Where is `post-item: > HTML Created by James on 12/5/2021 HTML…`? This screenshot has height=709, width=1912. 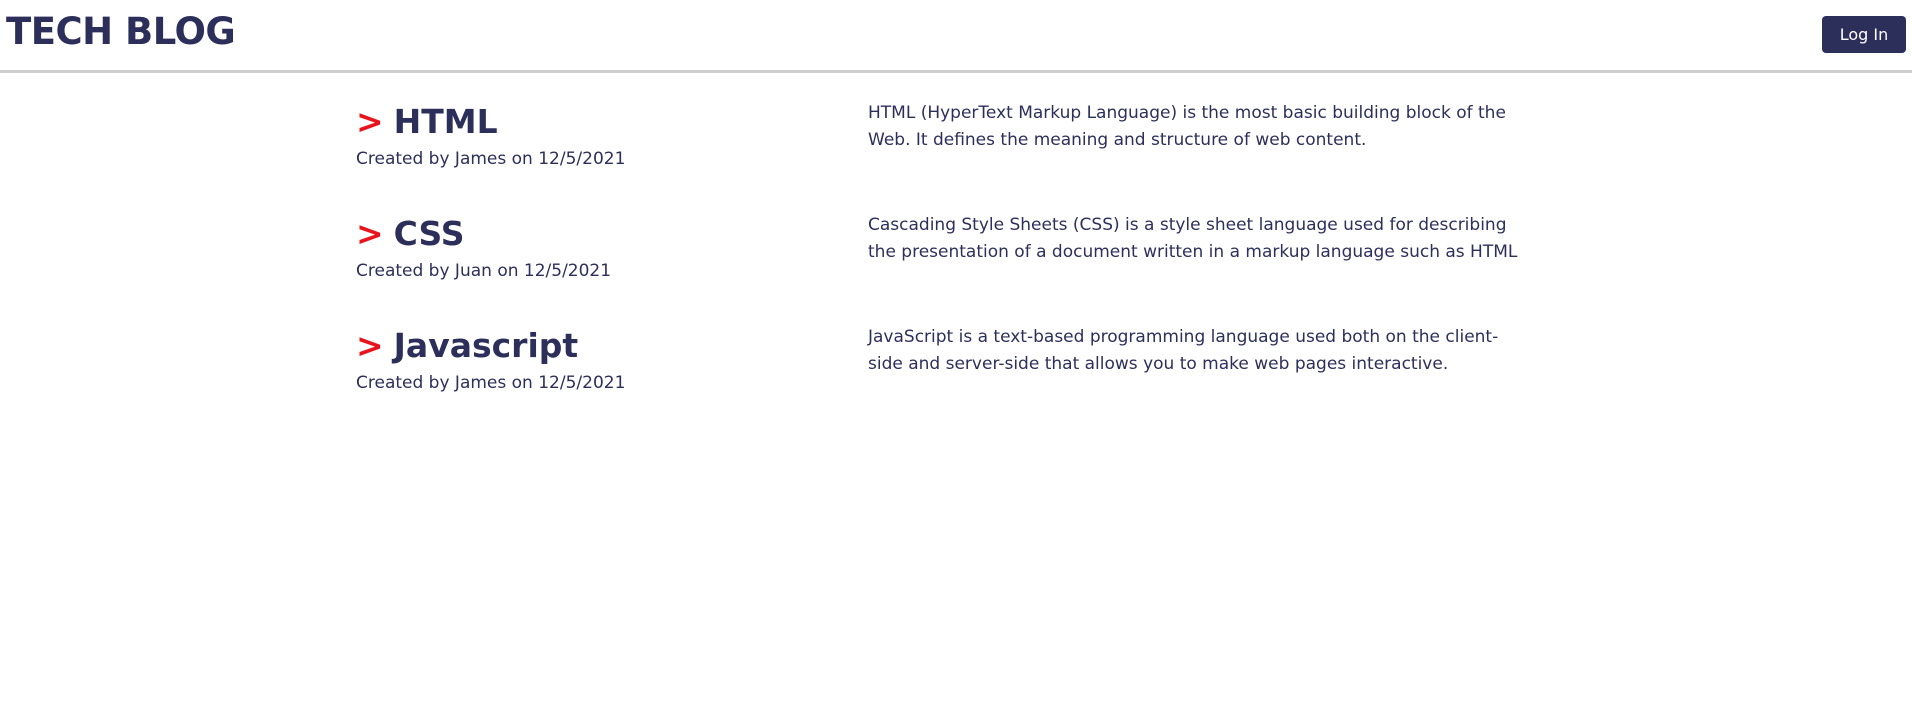
post-item: > HTML Created by James on 12/5/2021 HTML… is located at coordinates (956, 156).